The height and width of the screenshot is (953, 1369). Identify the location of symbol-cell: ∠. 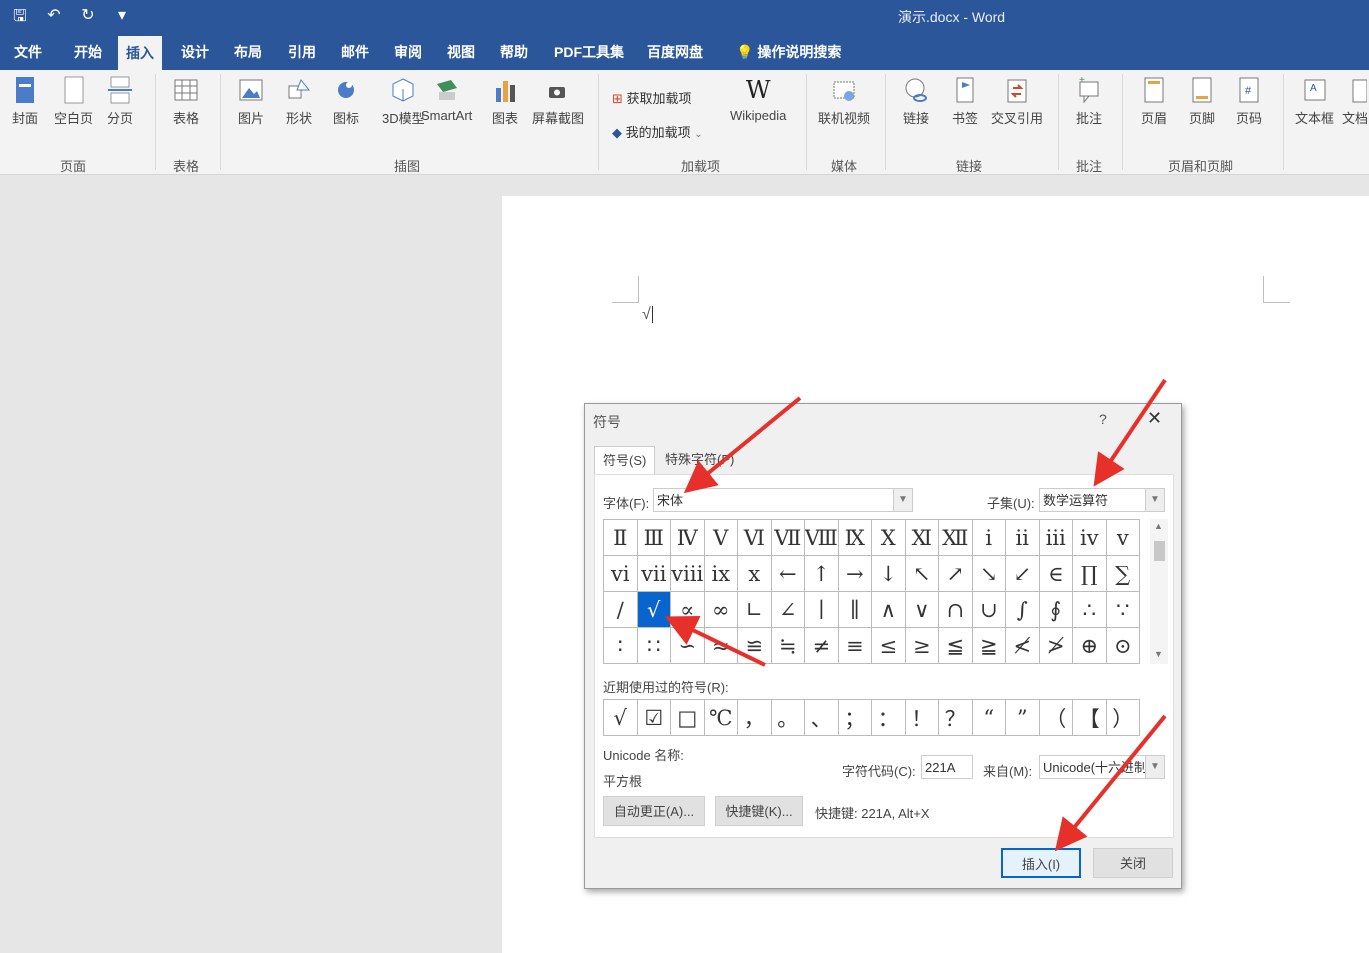
(788, 610).